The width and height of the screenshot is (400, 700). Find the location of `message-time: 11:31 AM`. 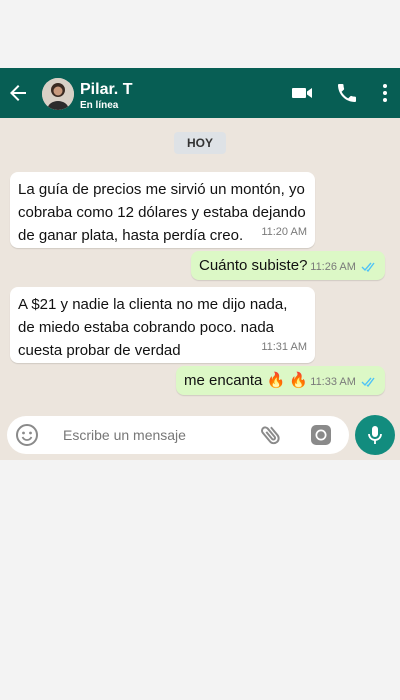

message-time: 11:31 AM is located at coordinates (284, 347).